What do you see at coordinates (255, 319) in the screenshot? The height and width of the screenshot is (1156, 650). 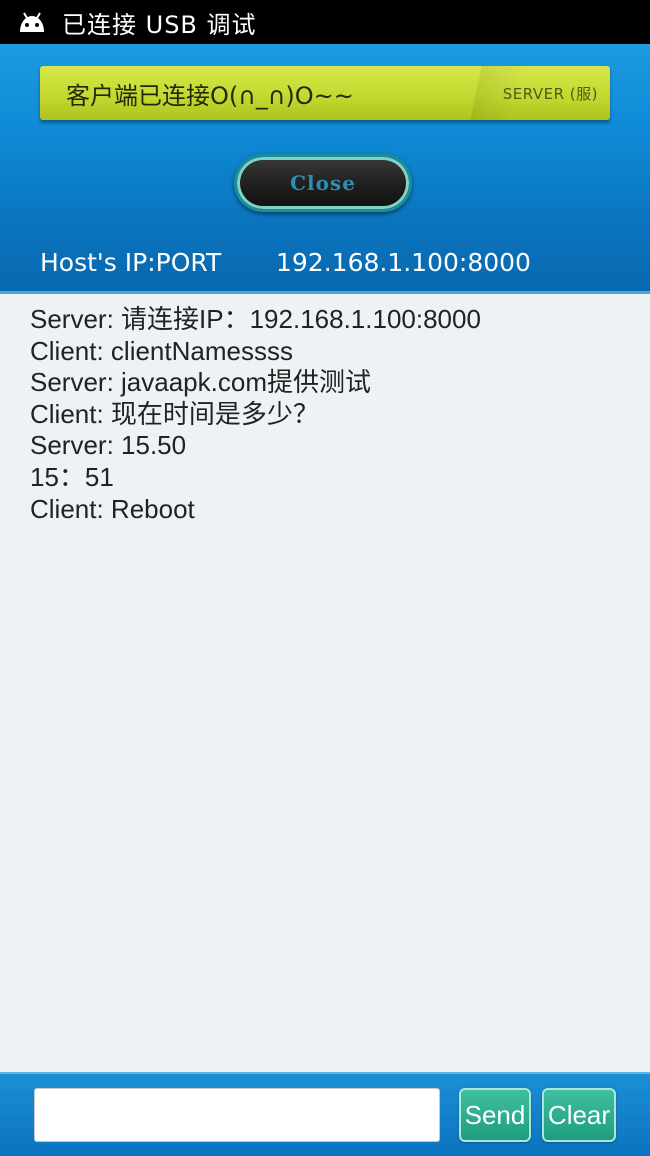 I see `message-line: Server: 请连接IP：192.168.1.100:8000` at bounding box center [255, 319].